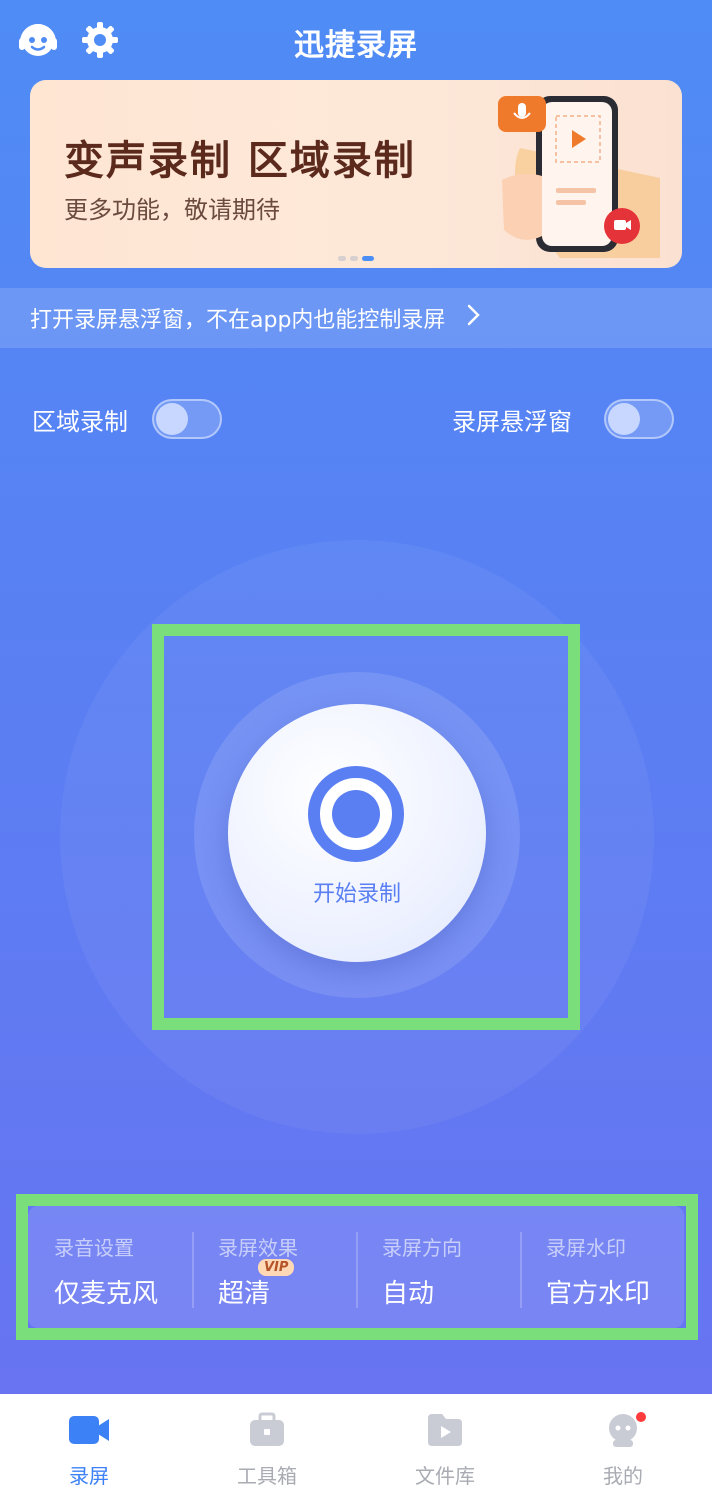 This screenshot has height=1506, width=712. I want to click on nav-tab-files: 文件库, so click(445, 1450).